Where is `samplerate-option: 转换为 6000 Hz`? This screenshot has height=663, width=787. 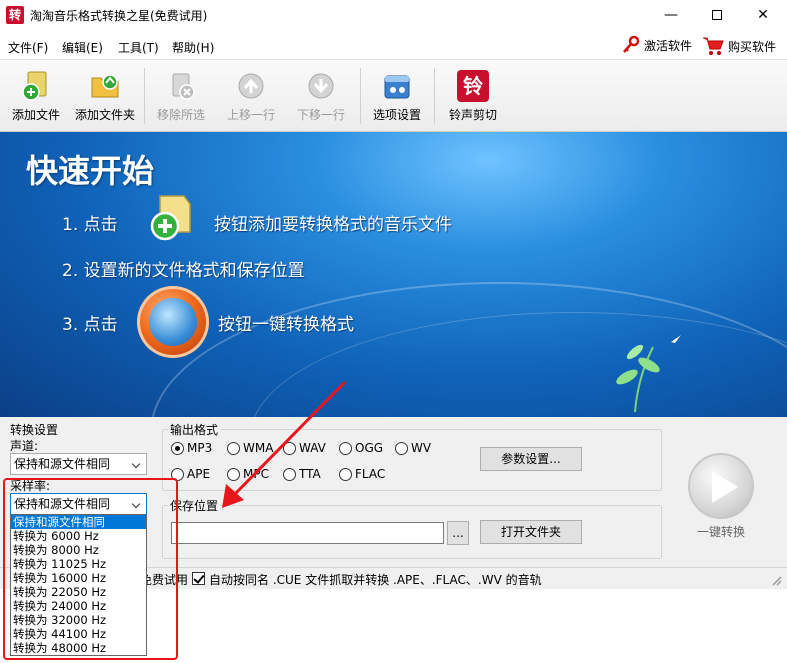
samplerate-option: 转换为 6000 Hz is located at coordinates (78, 536).